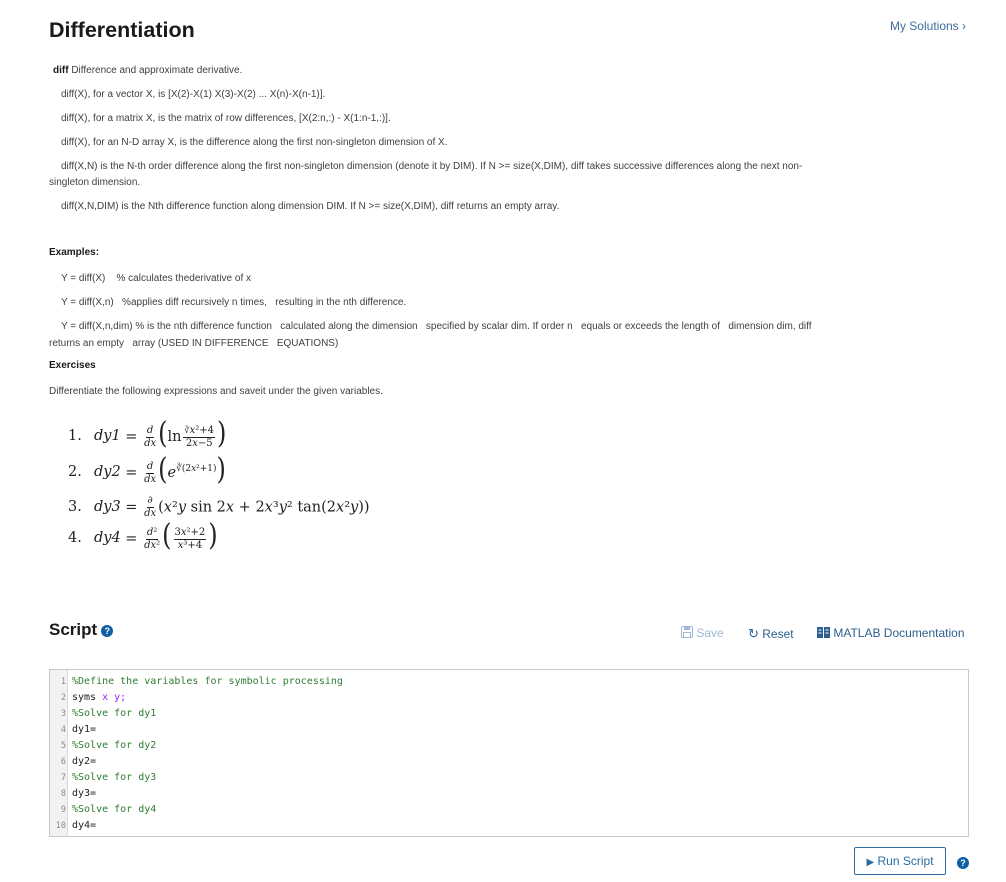  Describe the element at coordinates (72, 365) in the screenshot. I see `exercises-label: Exercises` at that location.